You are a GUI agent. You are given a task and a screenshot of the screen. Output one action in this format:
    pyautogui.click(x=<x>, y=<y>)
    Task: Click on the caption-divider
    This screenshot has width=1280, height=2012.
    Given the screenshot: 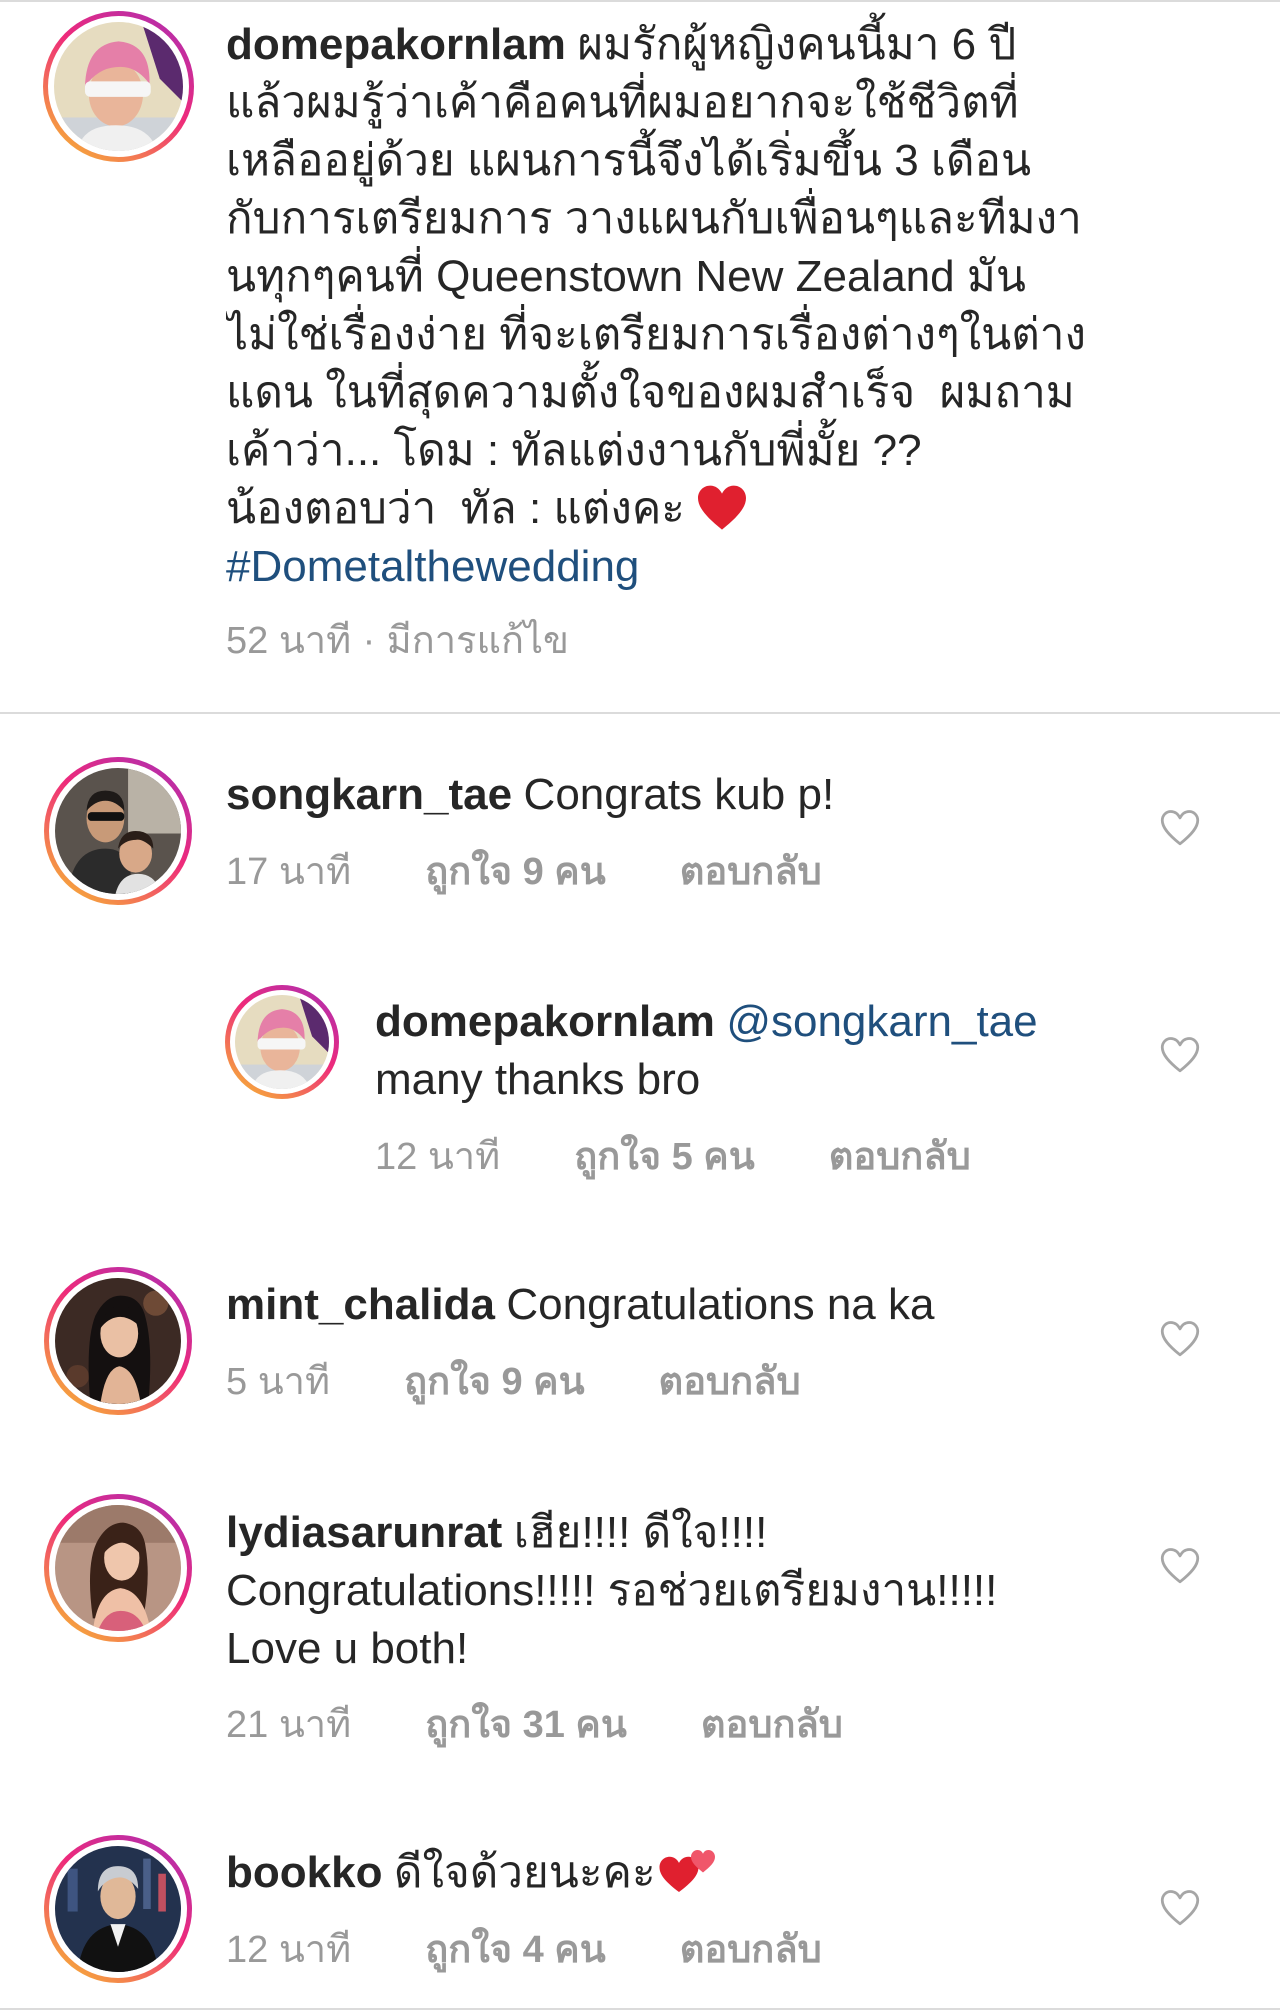 What is the action you would take?
    pyautogui.click(x=640, y=713)
    